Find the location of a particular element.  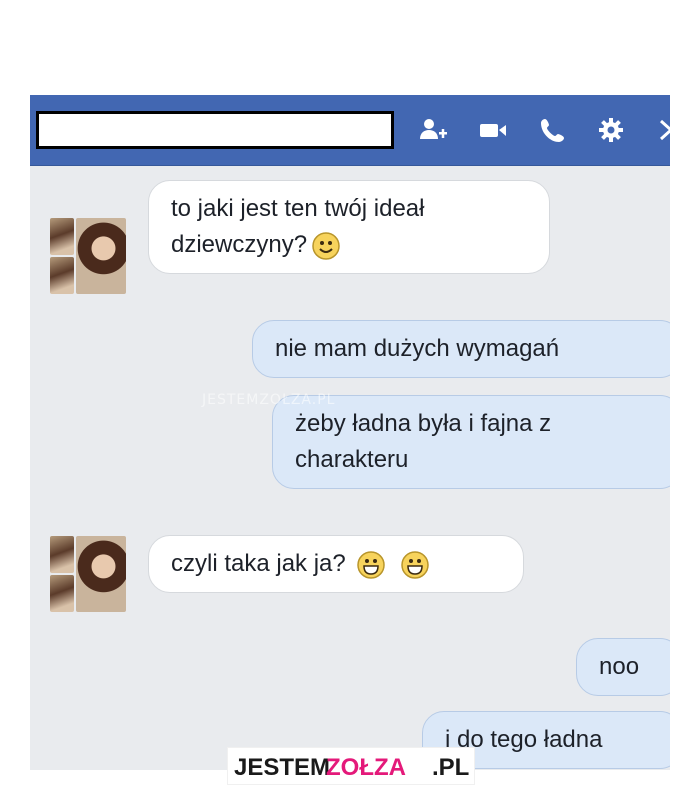

message-received: czyli taka jak ja? is located at coordinates (336, 564).